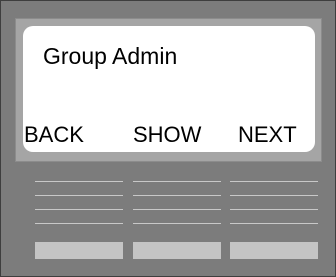 The width and height of the screenshot is (336, 277). What do you see at coordinates (110, 56) in the screenshot?
I see `screen-title: Group Admin` at bounding box center [110, 56].